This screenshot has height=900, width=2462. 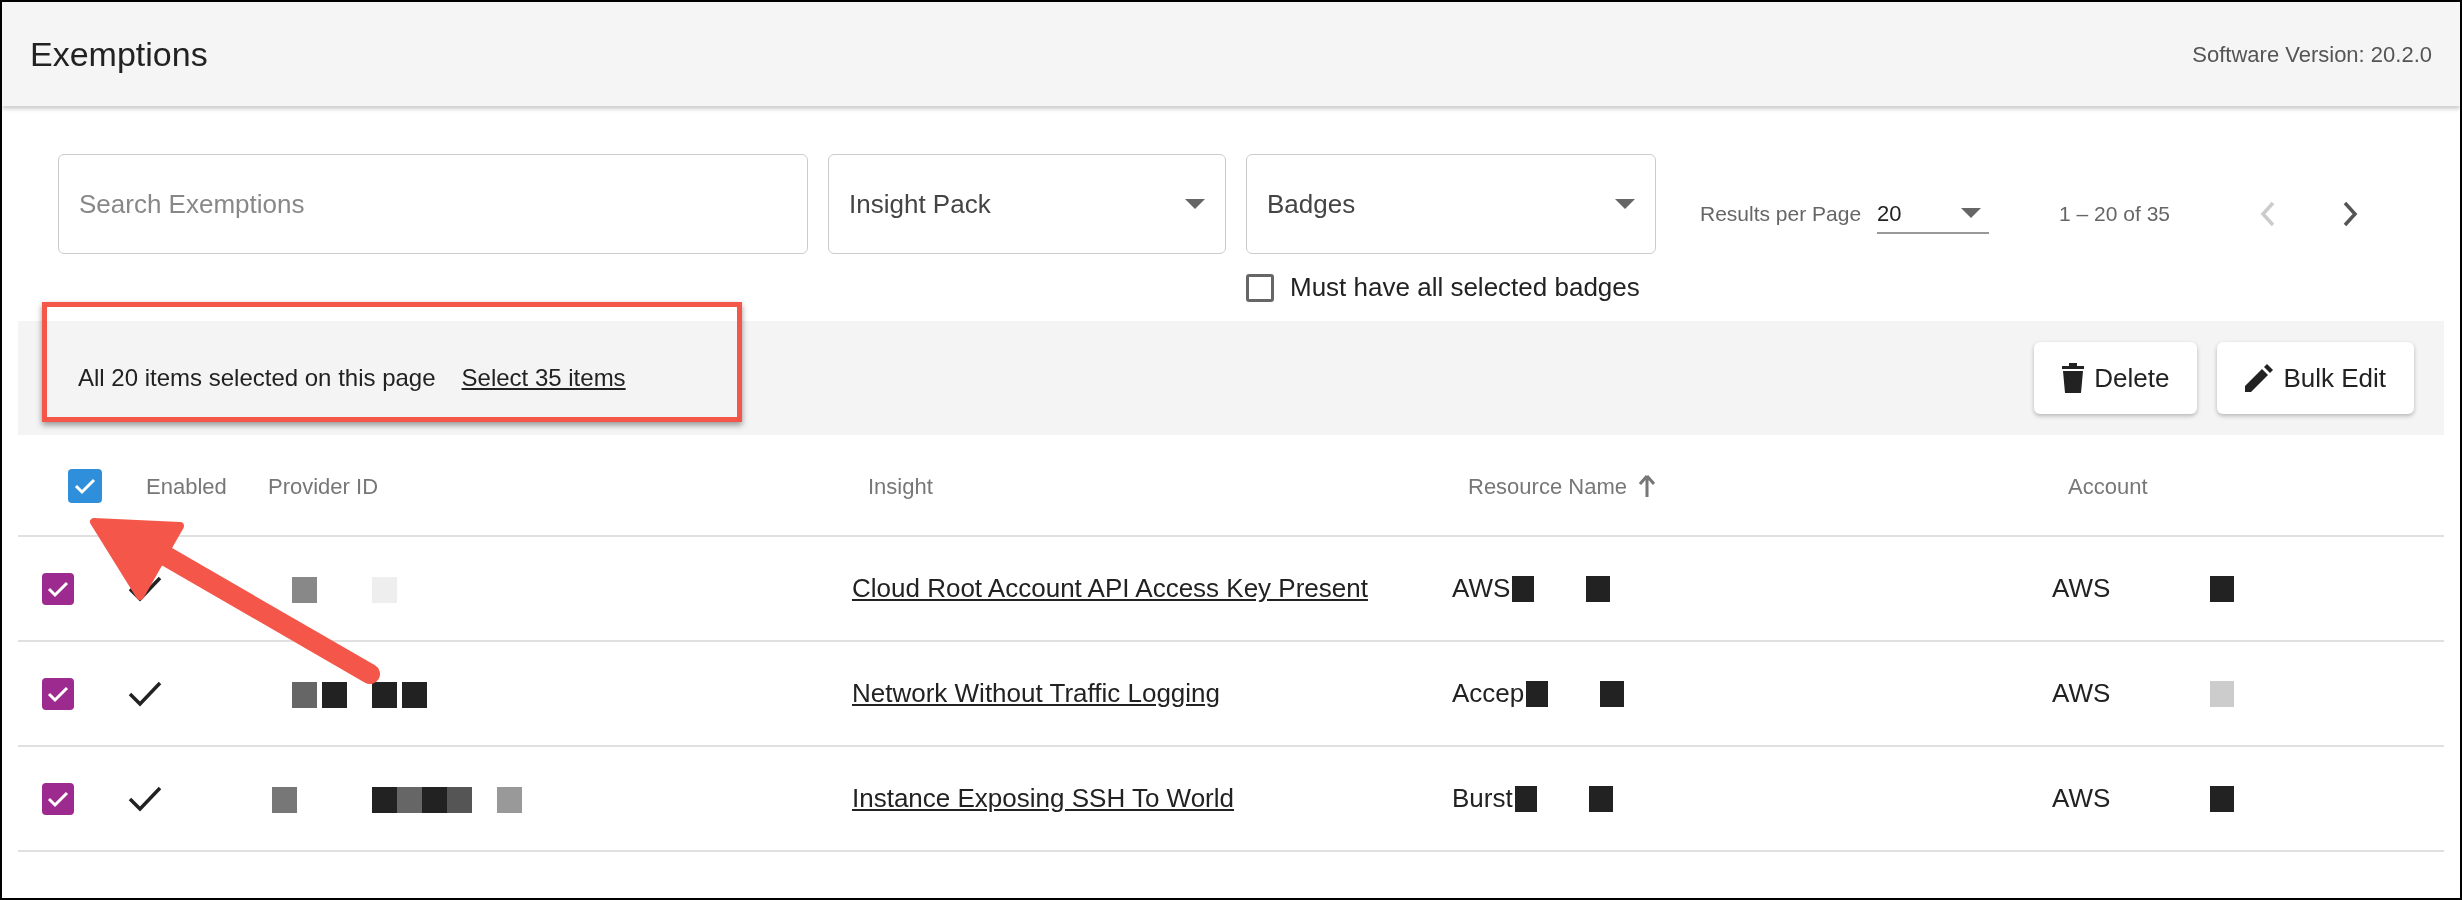 What do you see at coordinates (1260, 287) in the screenshot?
I see `checkbox` at bounding box center [1260, 287].